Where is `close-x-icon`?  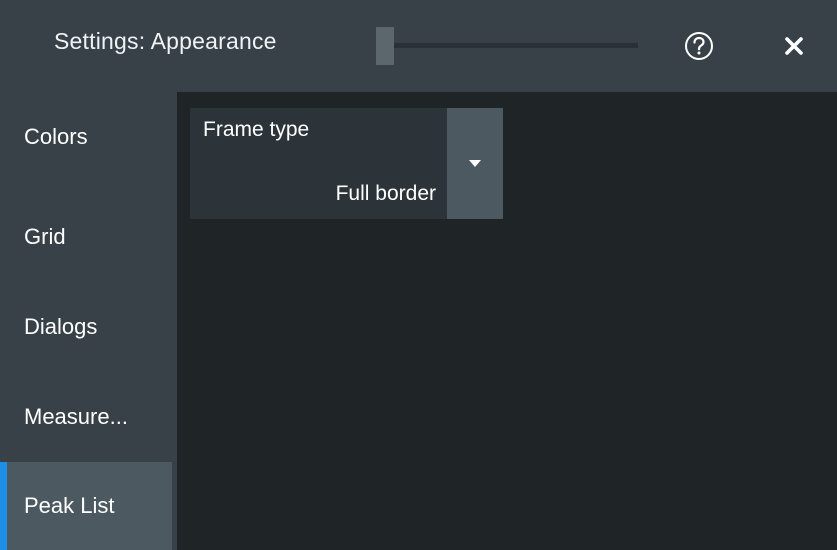
close-x-icon is located at coordinates (794, 46).